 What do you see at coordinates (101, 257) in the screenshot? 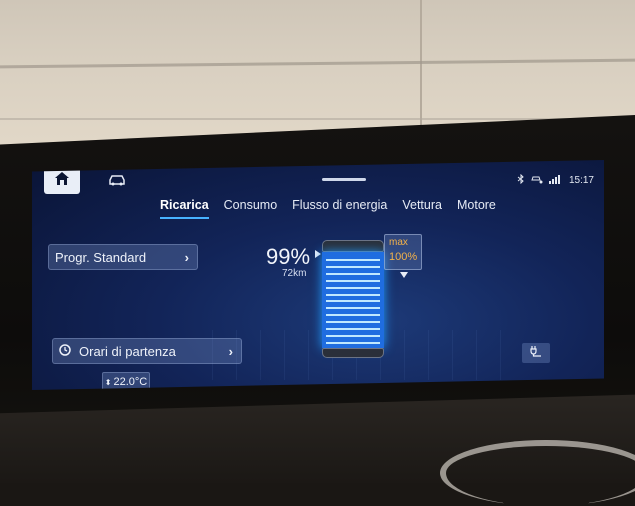
I see `charging-program-label: Progr. Standard` at bounding box center [101, 257].